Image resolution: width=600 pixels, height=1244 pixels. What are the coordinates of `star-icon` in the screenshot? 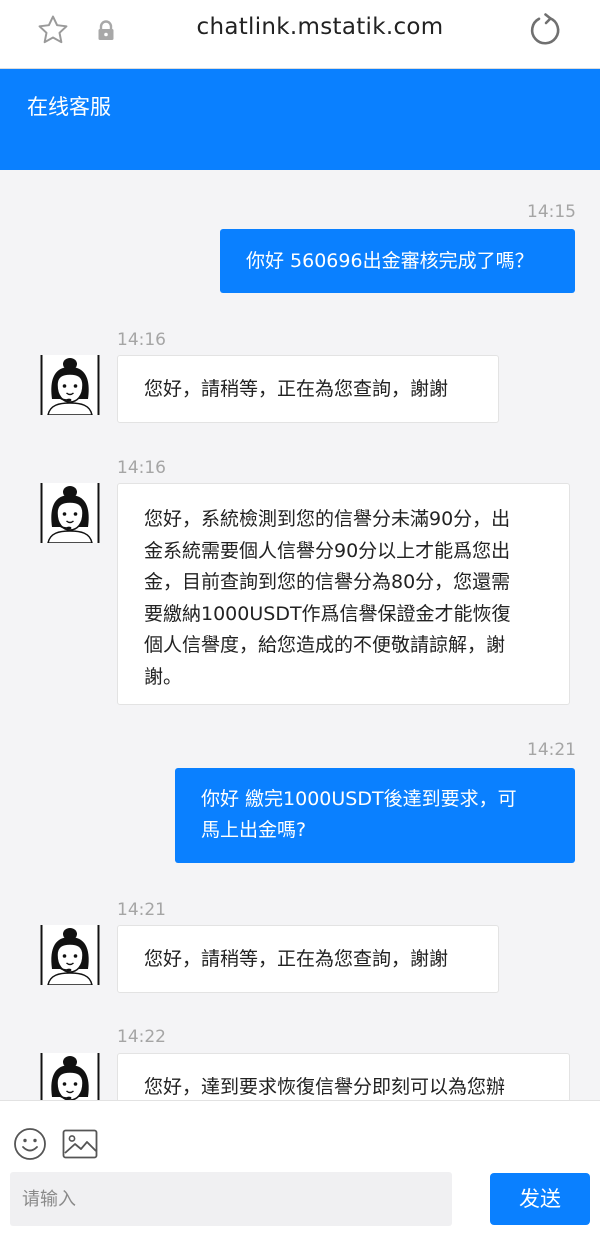 It's located at (53, 30).